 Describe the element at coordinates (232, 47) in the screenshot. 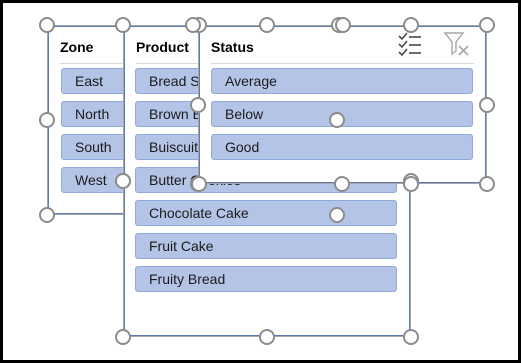

I see `status-slicer-title: Status` at that location.